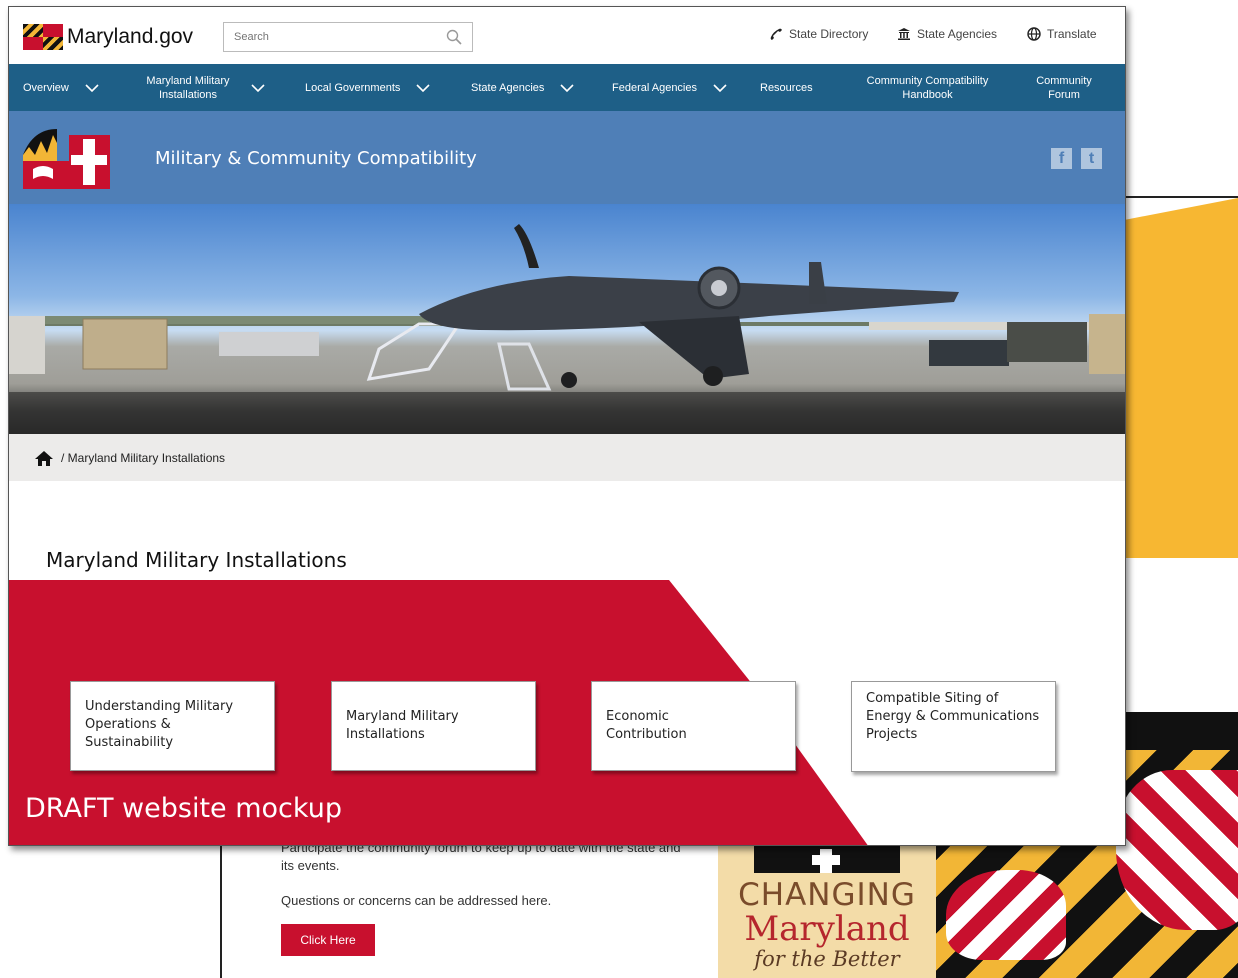  I want to click on translate-link: Translate, so click(1062, 34).